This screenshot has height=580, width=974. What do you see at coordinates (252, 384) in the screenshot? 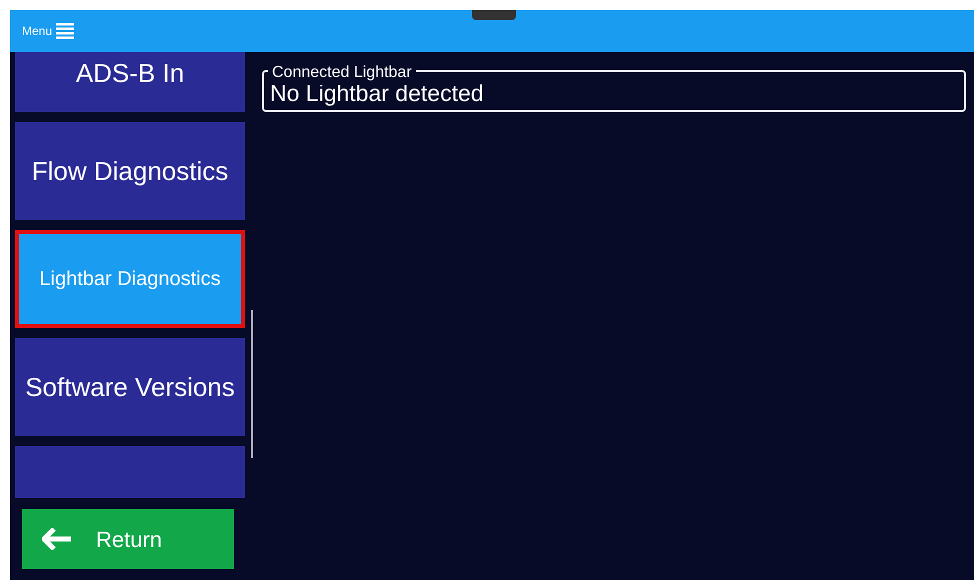
I see `scrollbar` at bounding box center [252, 384].